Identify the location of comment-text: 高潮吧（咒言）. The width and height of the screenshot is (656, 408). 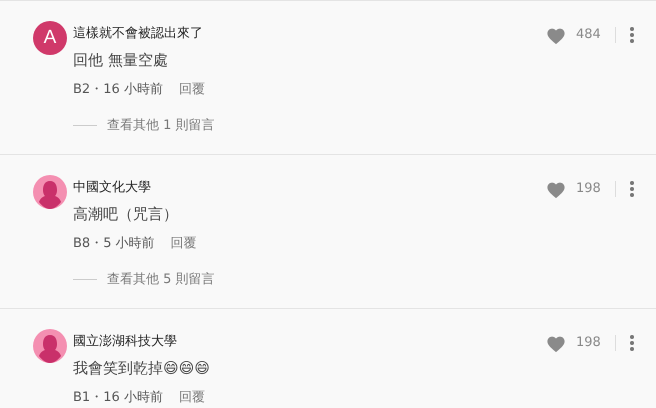
(126, 214).